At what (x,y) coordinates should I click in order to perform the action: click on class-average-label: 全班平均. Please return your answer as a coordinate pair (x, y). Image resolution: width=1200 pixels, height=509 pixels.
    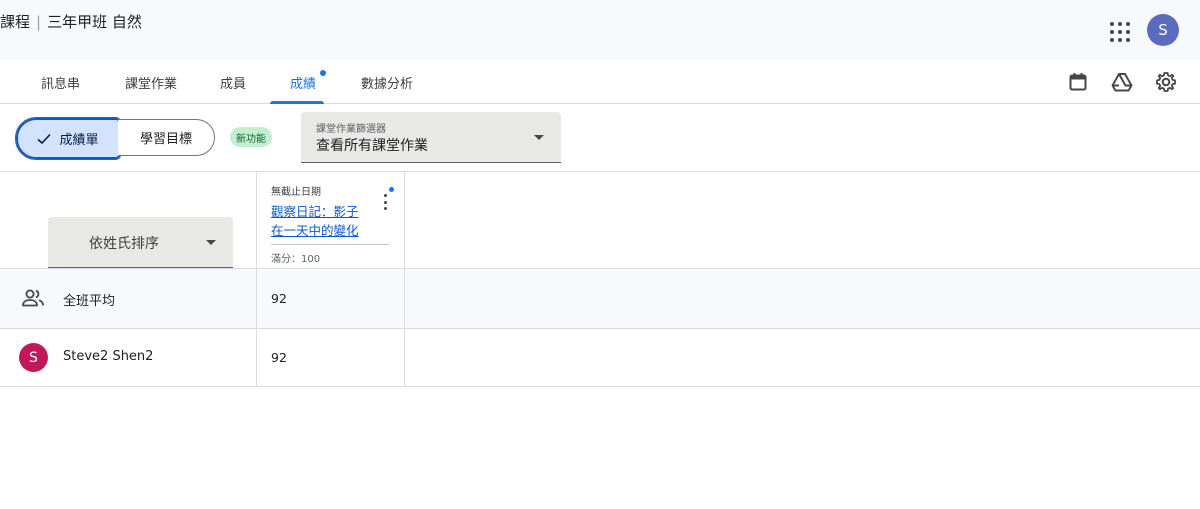
    Looking at the image, I should click on (89, 301).